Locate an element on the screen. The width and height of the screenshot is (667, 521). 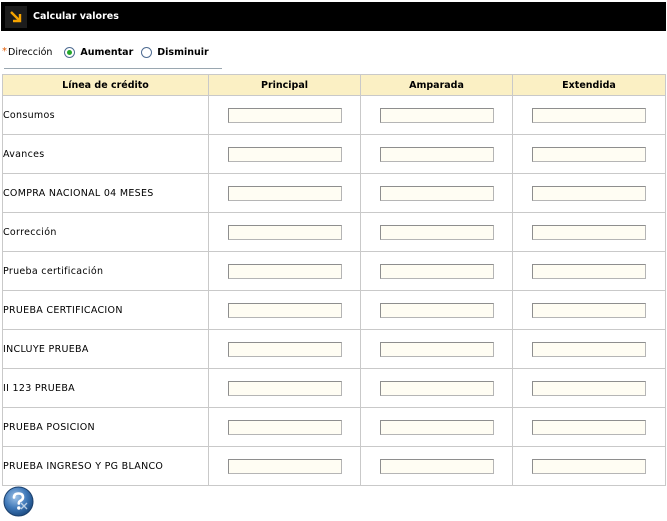
table-row: Avances is located at coordinates (334, 154).